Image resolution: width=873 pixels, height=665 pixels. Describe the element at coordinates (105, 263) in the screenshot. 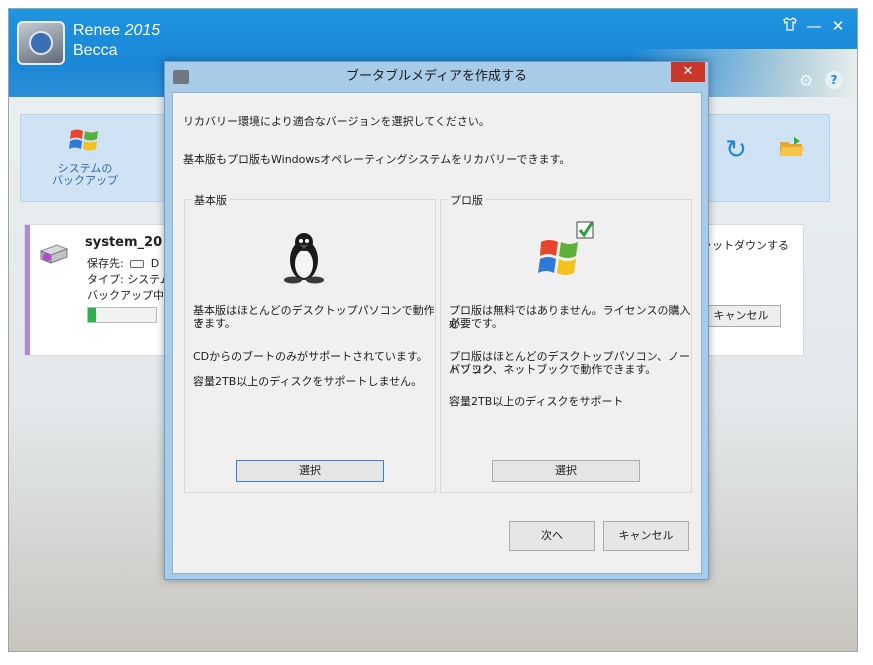

I see `task-save-to-label: 保存先:` at that location.